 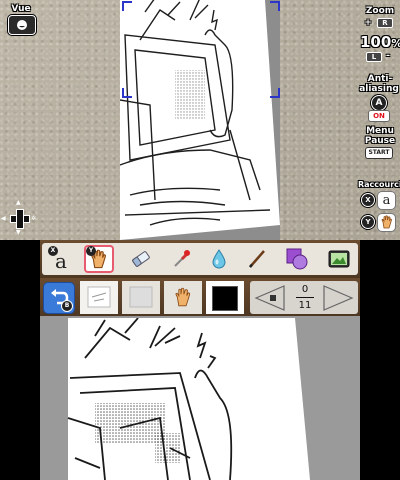 I want to click on eyedropper-icon, so click(x=182, y=258).